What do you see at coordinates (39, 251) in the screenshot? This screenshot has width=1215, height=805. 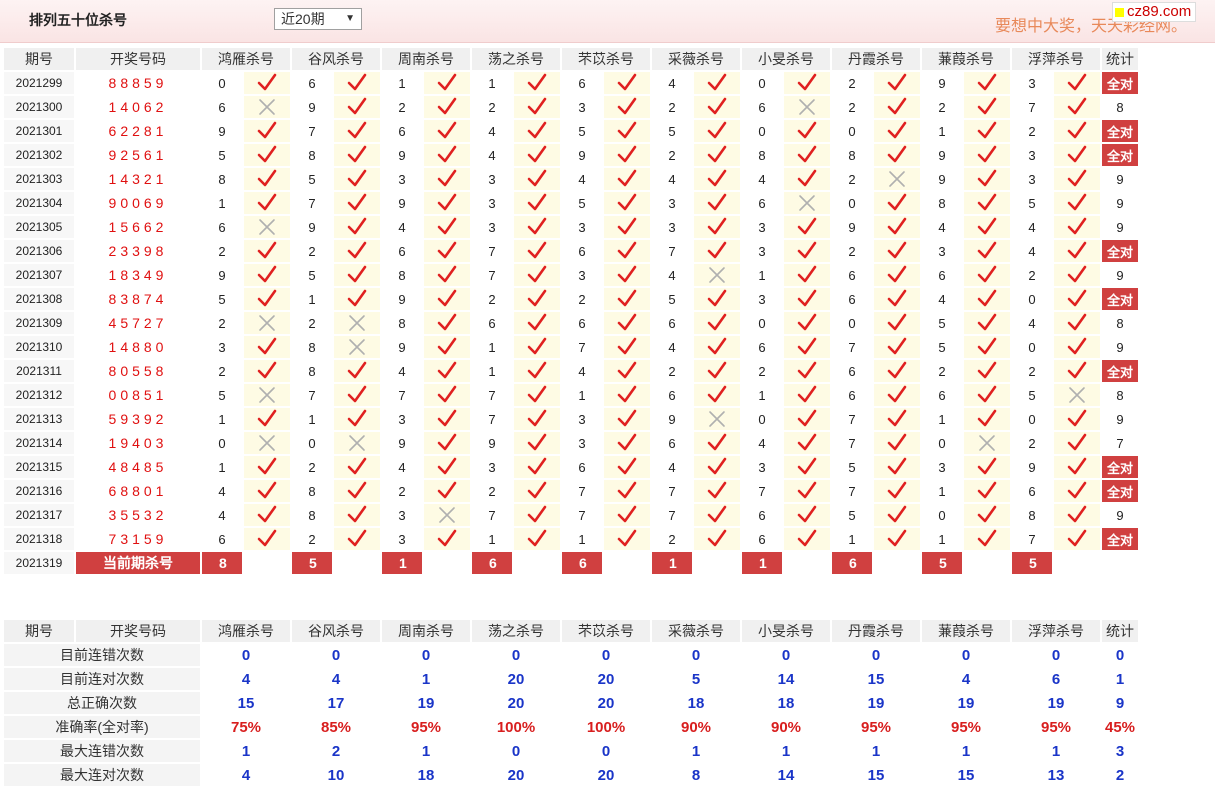 I see `period-cell: 2021306` at bounding box center [39, 251].